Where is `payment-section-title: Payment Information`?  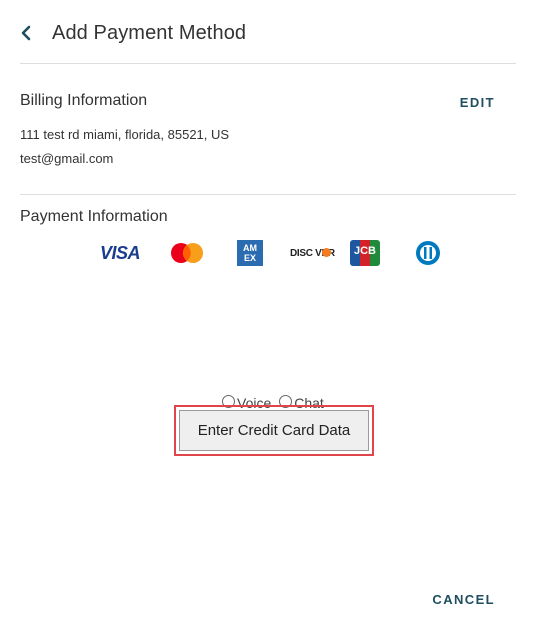 payment-section-title: Payment Information is located at coordinates (94, 216).